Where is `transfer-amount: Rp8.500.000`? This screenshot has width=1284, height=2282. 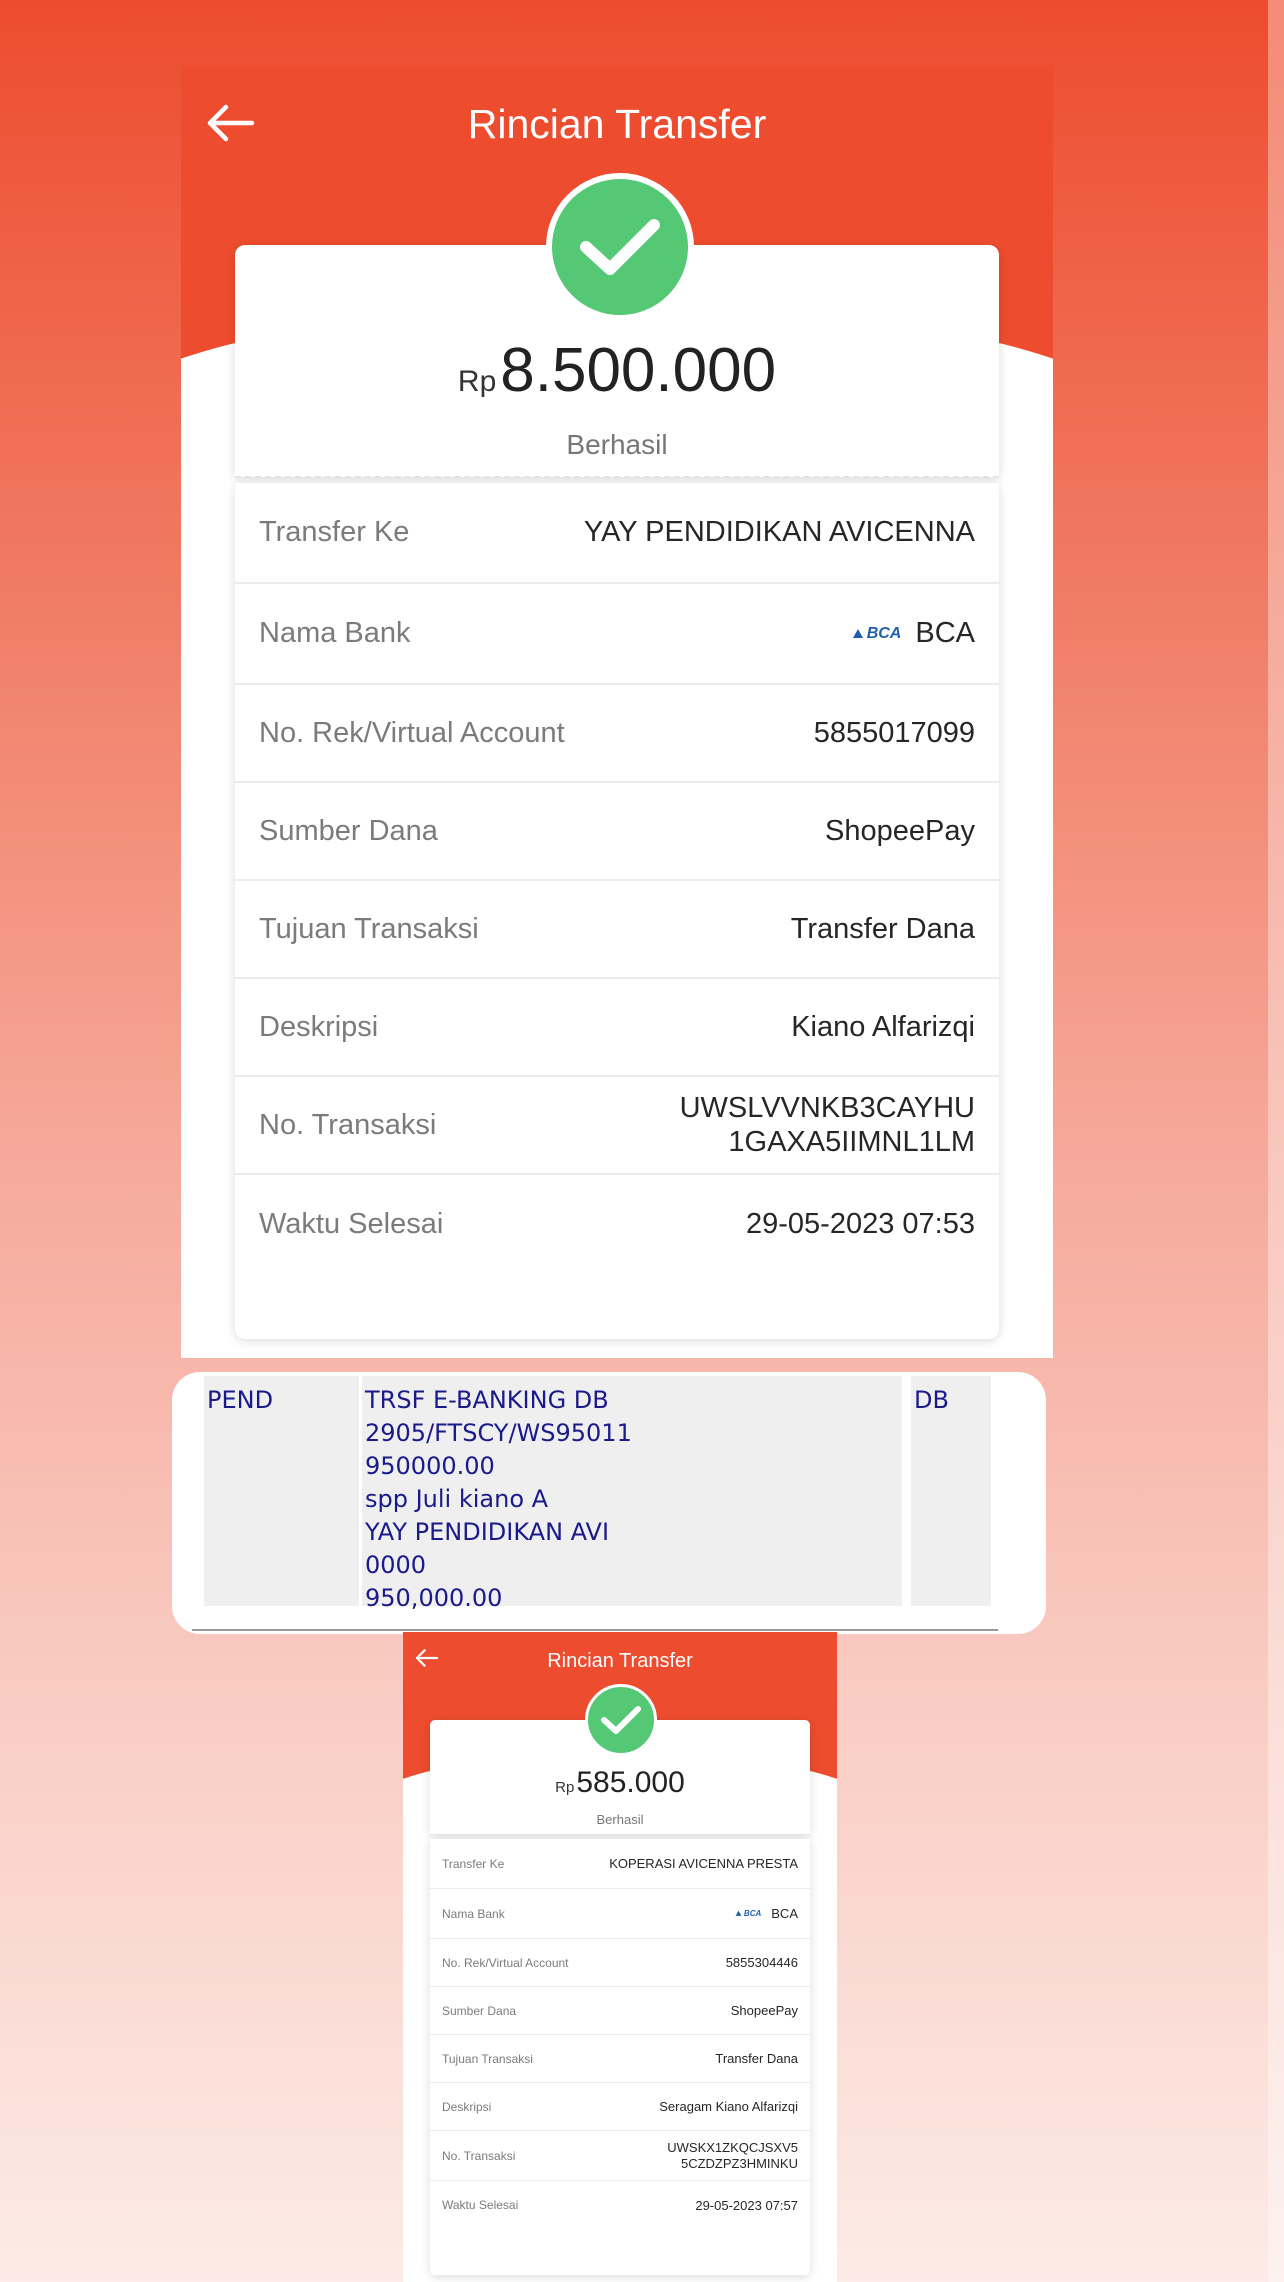
transfer-amount: Rp8.500.000 is located at coordinates (617, 370).